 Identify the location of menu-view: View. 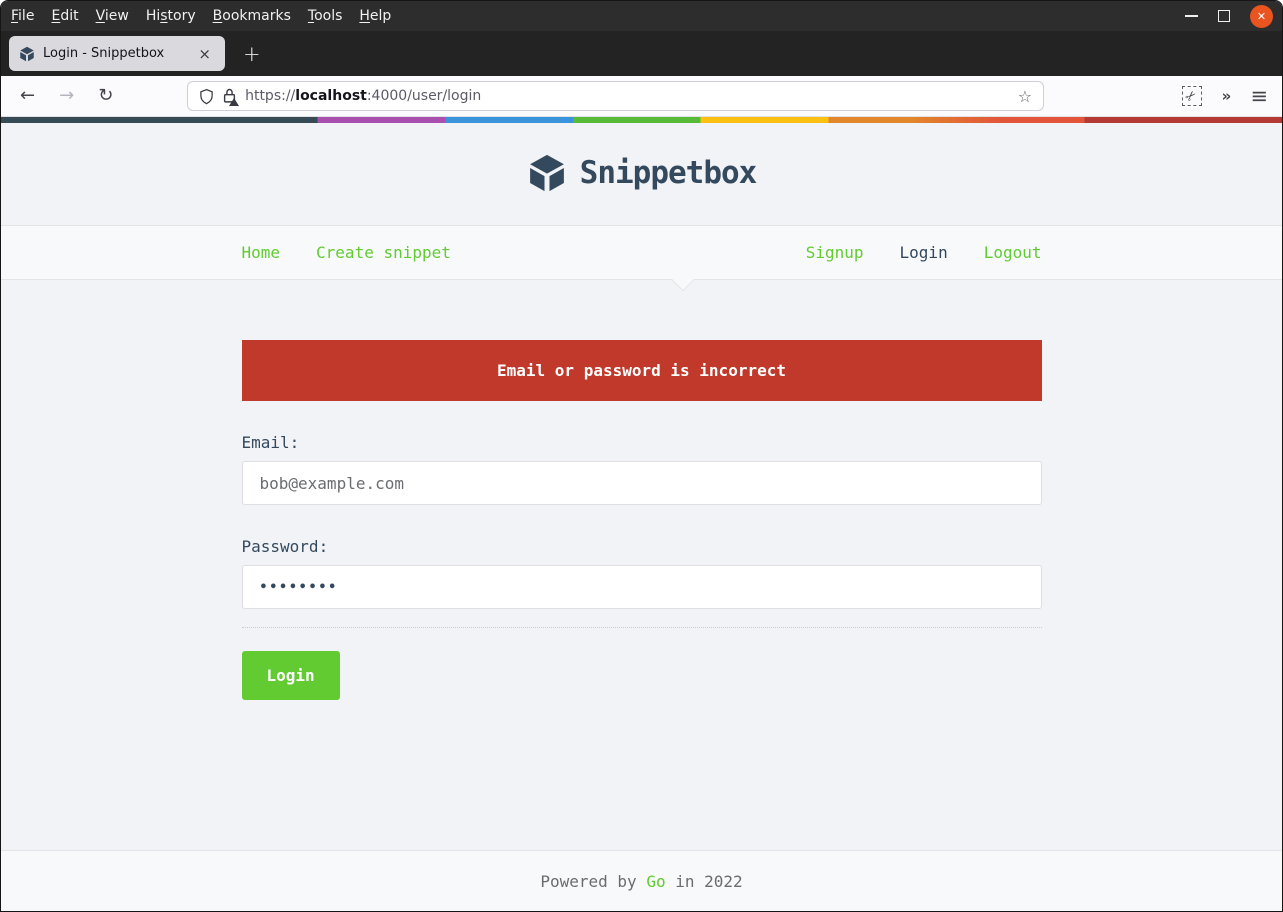
(112, 16).